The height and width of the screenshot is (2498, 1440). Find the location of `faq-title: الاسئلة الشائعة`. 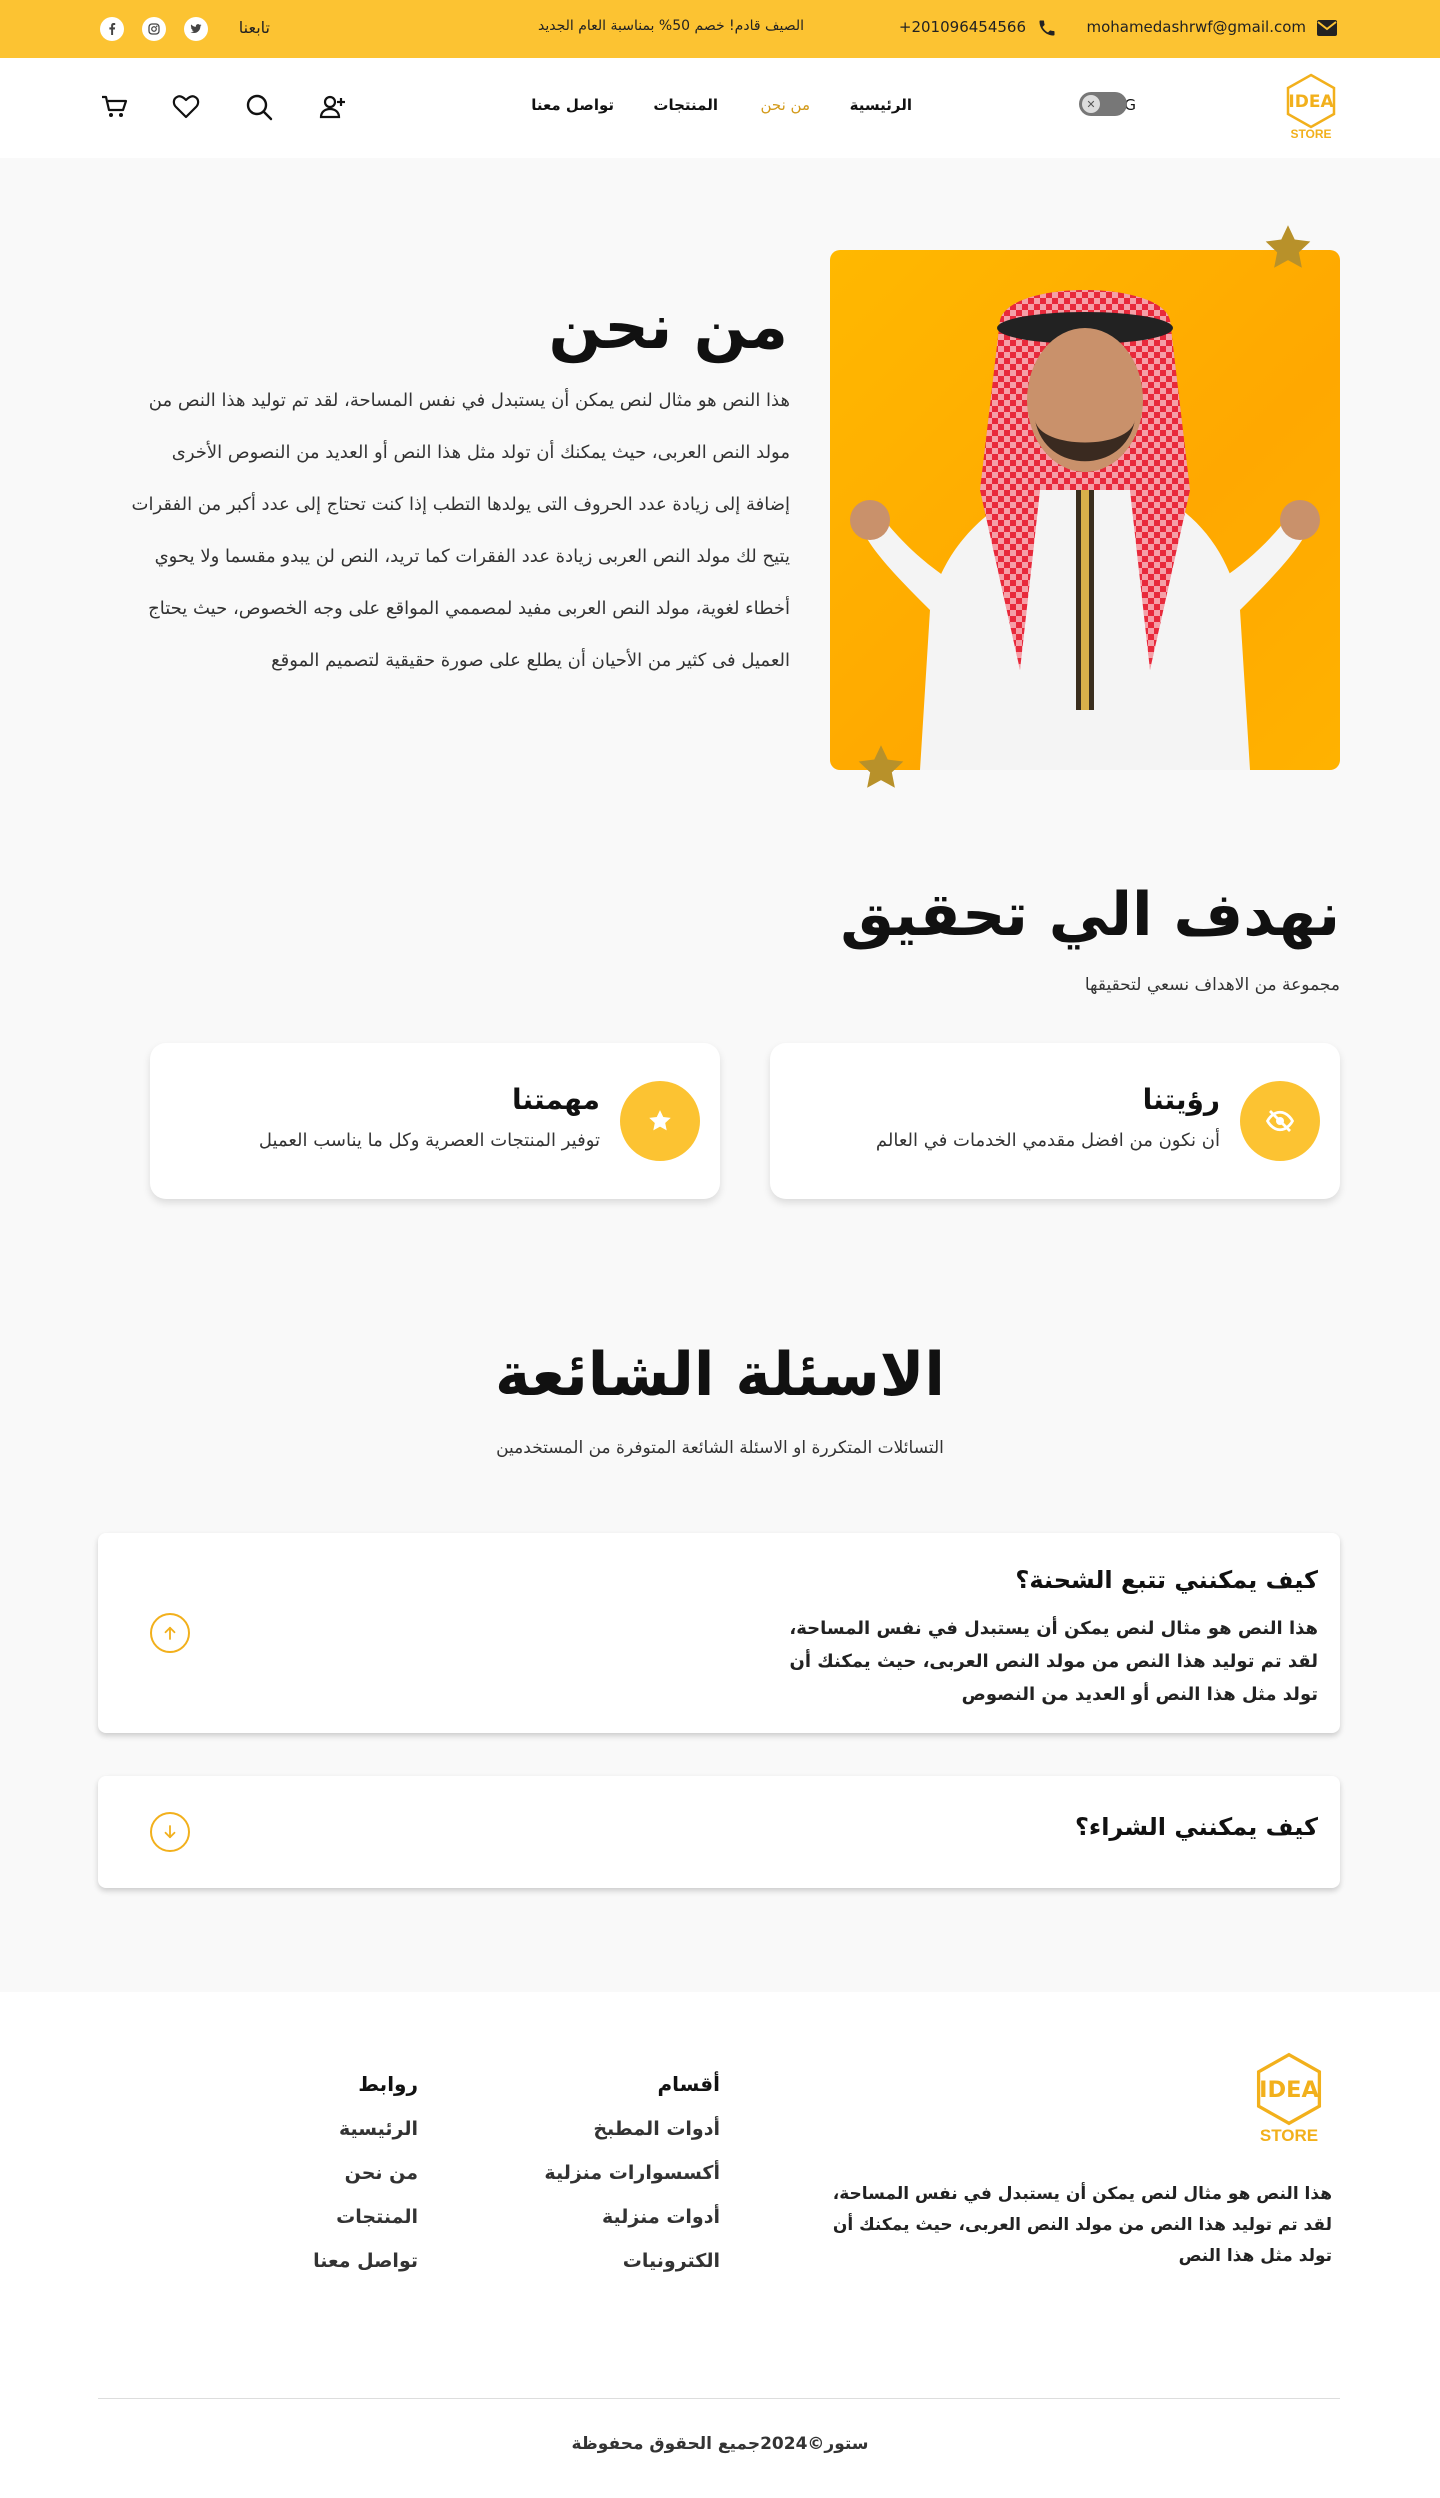

faq-title: الاسئلة الشائعة is located at coordinates (720, 1375).